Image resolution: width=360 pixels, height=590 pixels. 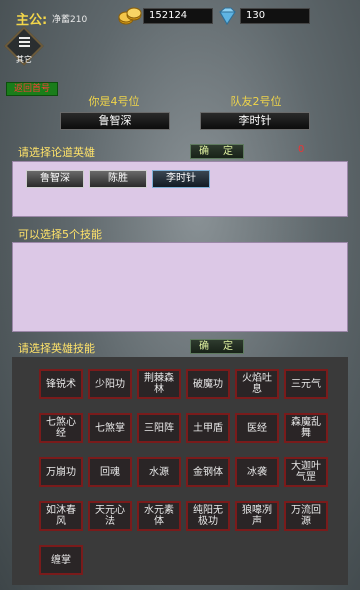 I want to click on lord-name: 净蓄210, so click(x=70, y=20).